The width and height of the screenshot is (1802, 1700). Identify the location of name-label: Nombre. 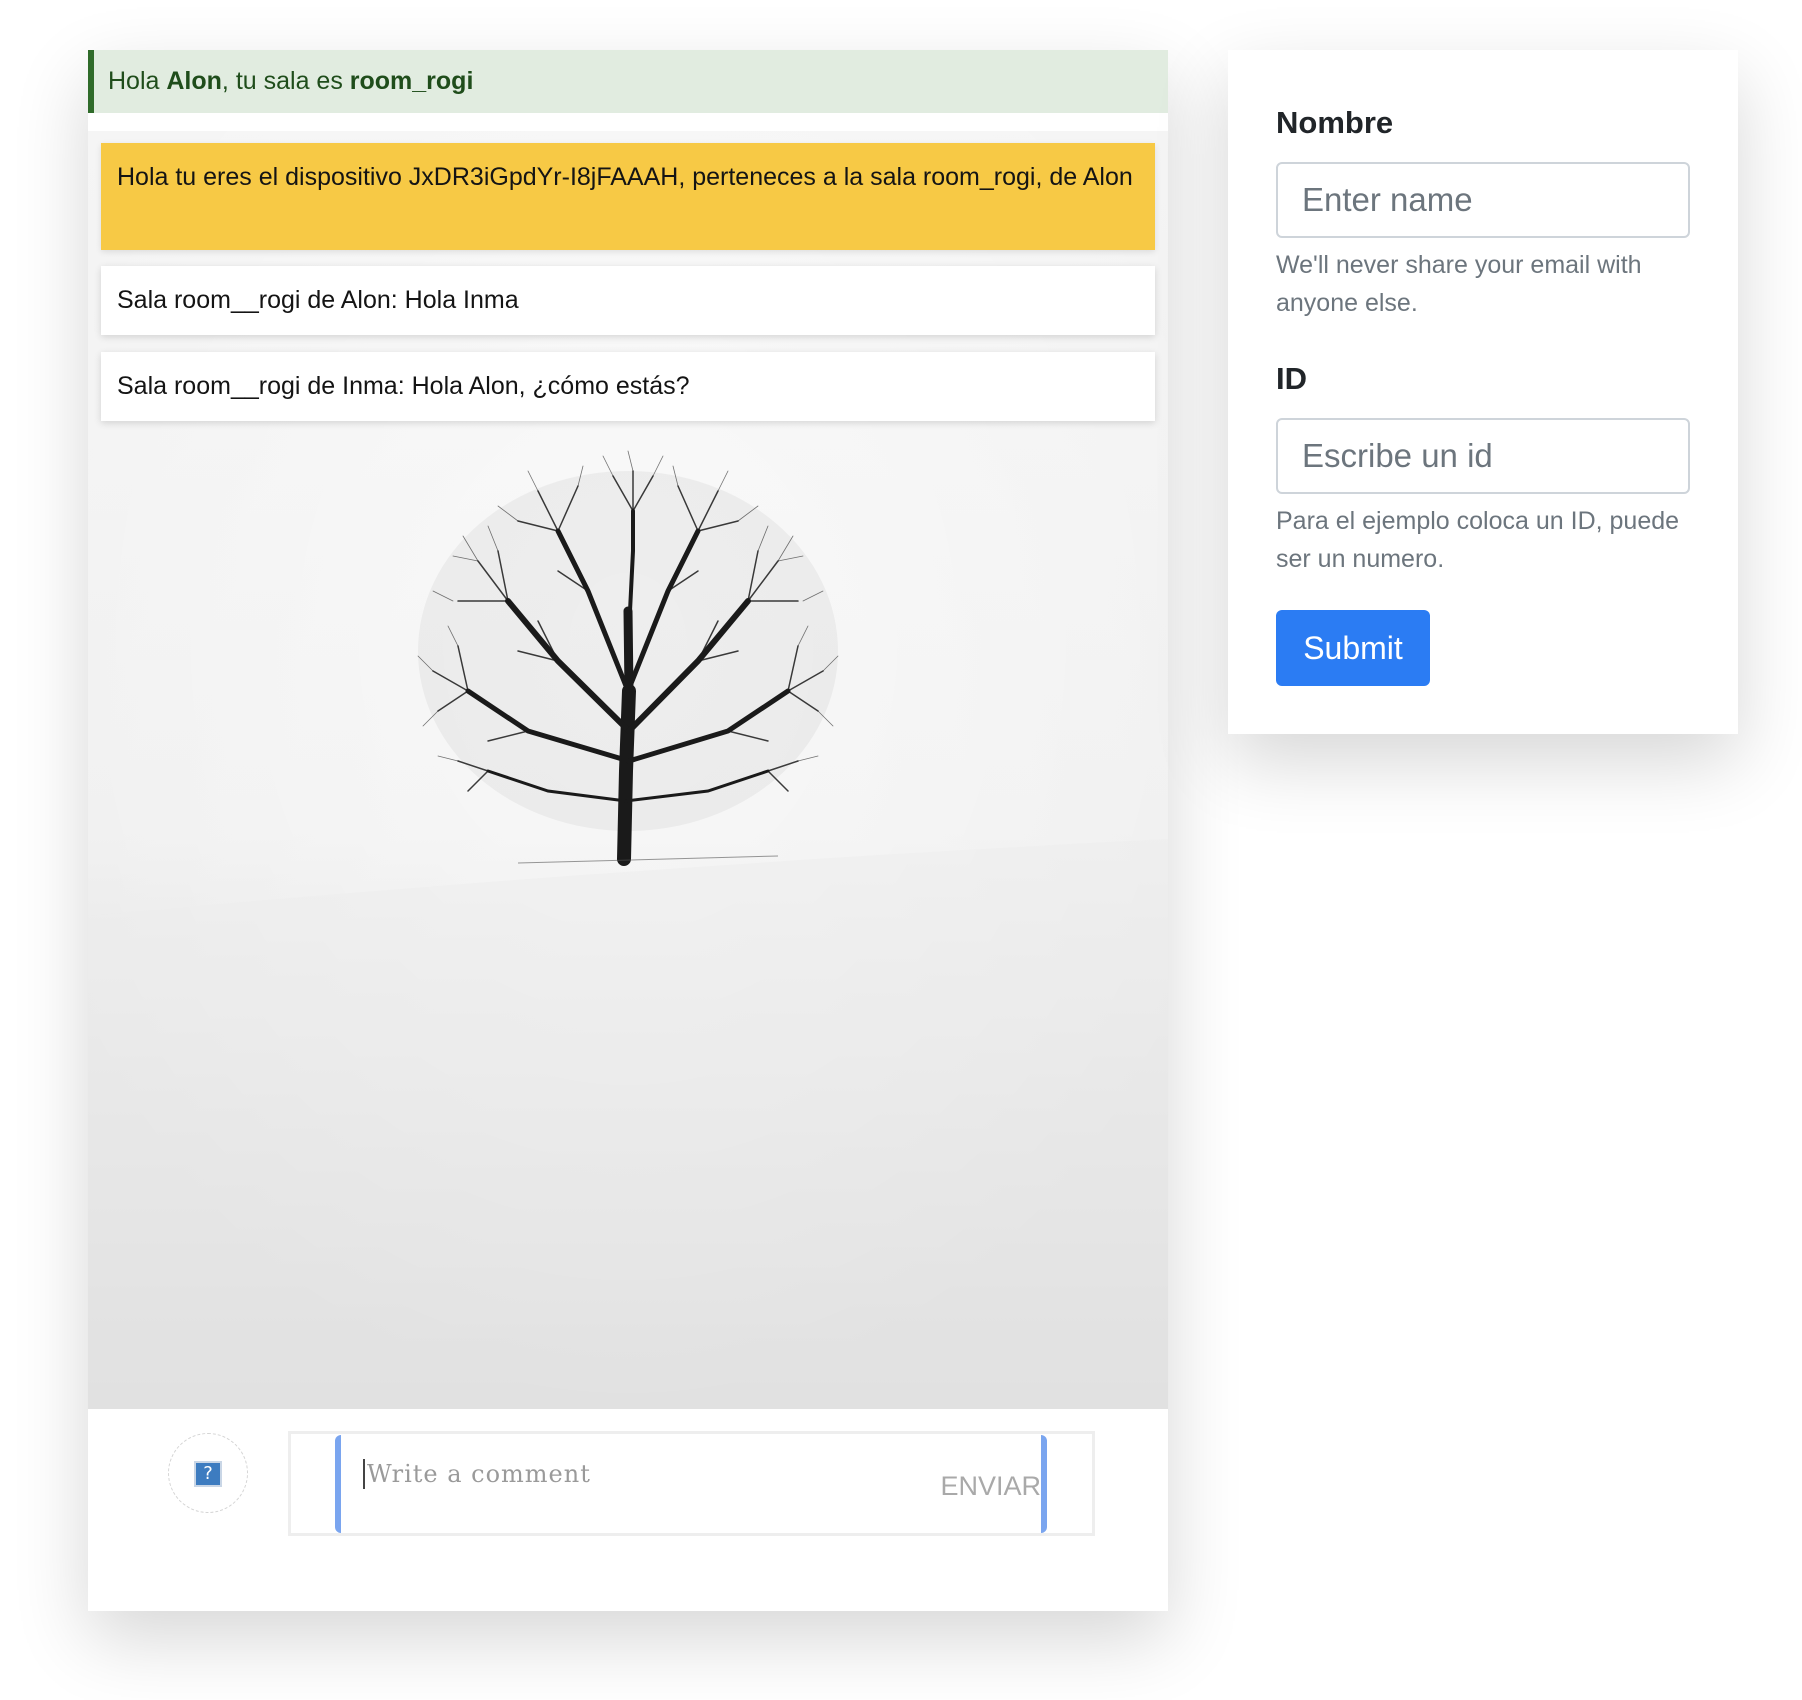
(1335, 122).